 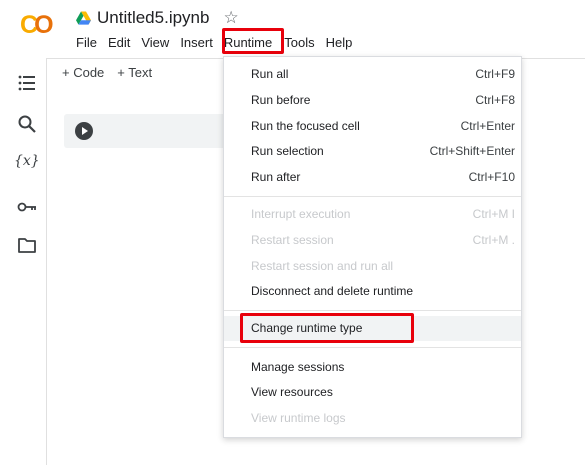 What do you see at coordinates (27, 83) in the screenshot?
I see `table-of-contents-icon` at bounding box center [27, 83].